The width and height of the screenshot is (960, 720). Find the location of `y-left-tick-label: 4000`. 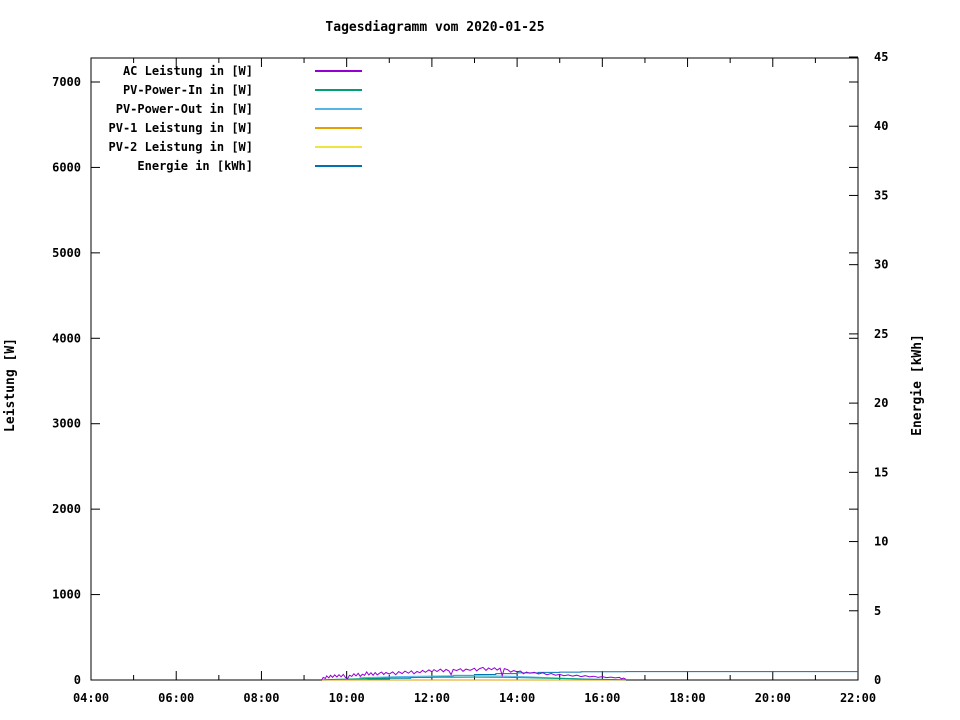

y-left-tick-label: 4000 is located at coordinates (66, 338).